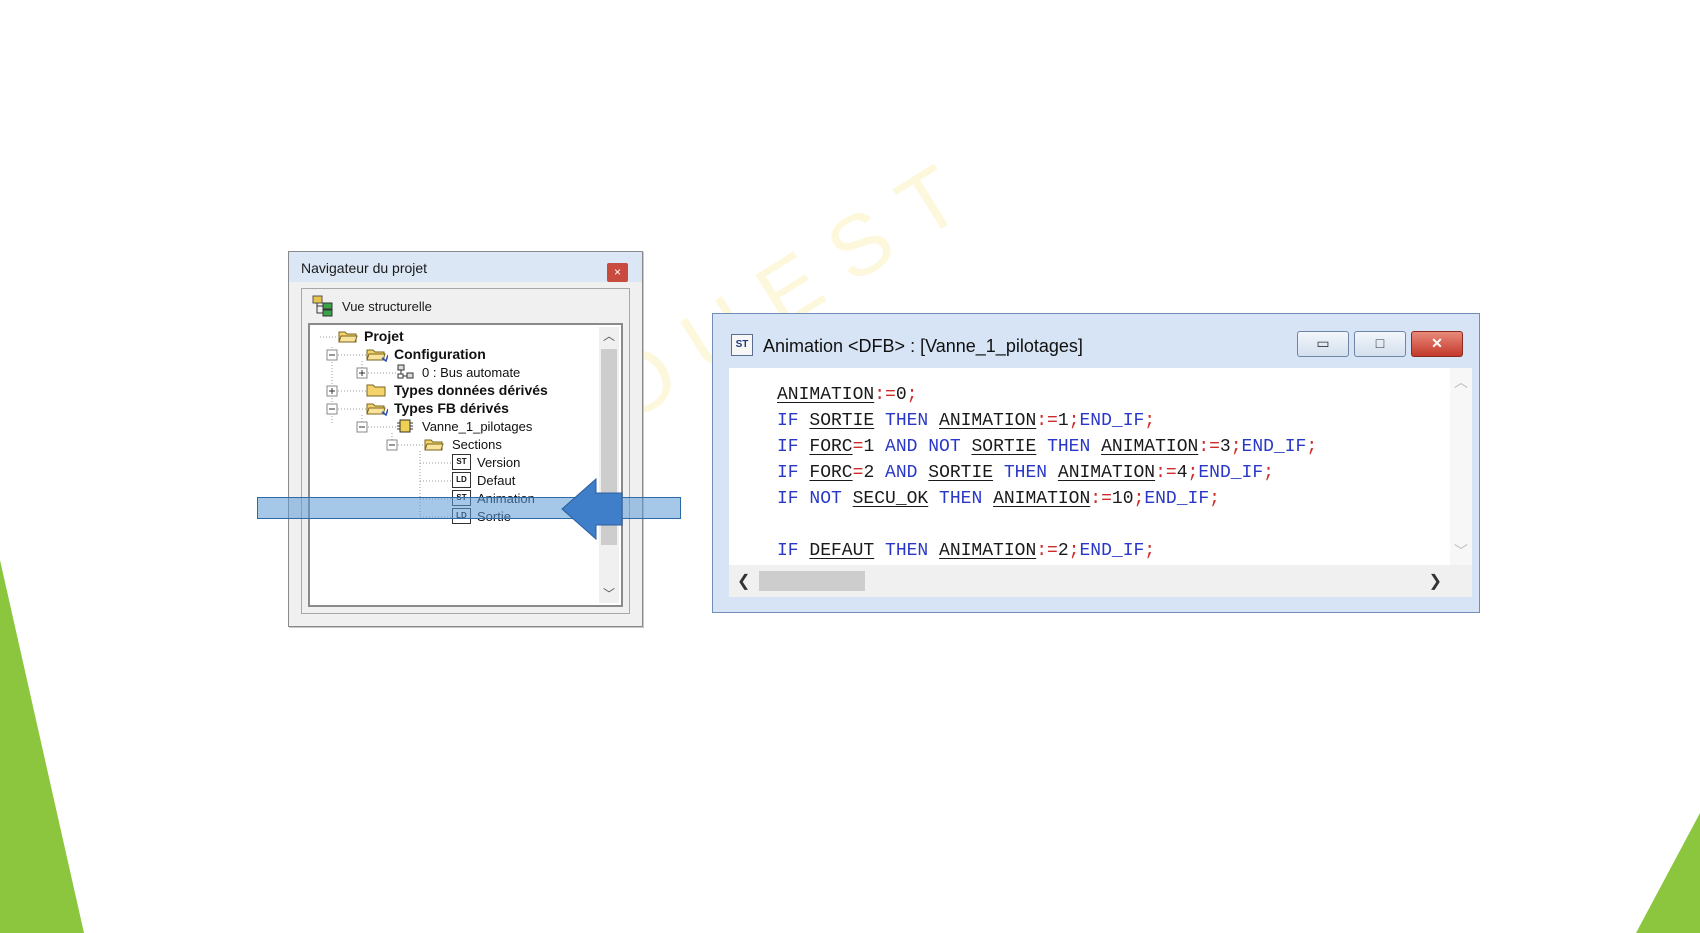  I want to click on tree-item-label: Configuration, so click(440, 354).